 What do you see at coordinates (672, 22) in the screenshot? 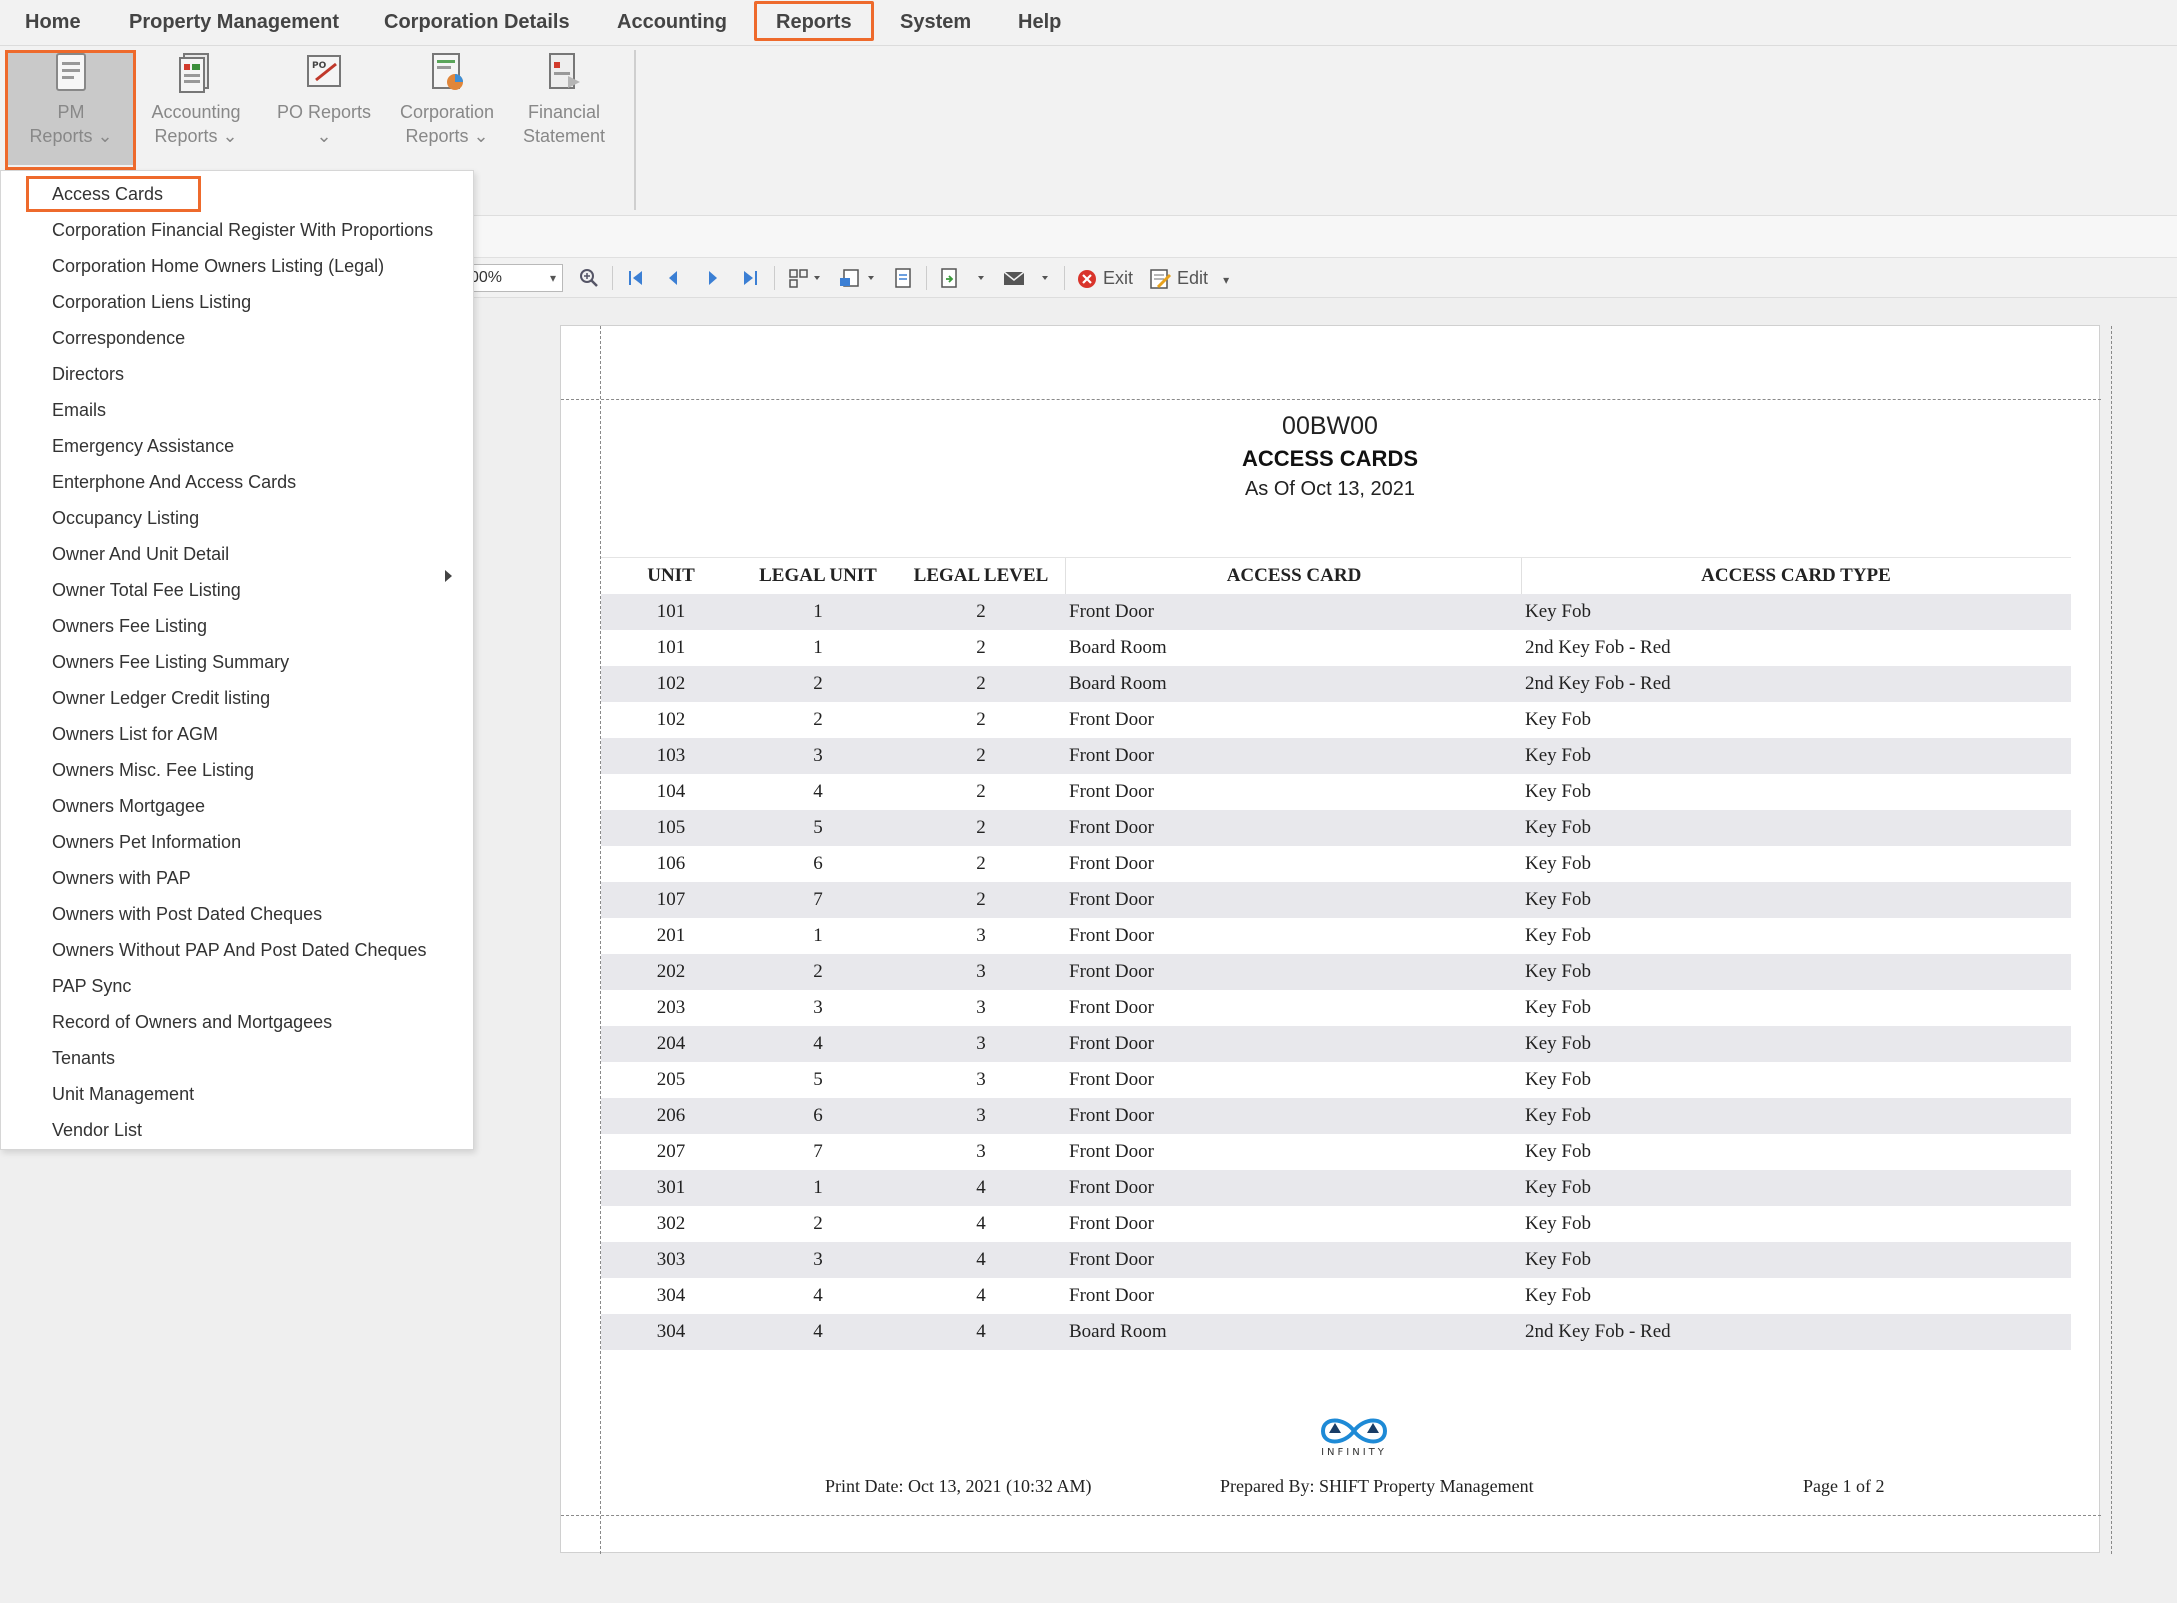
I see `menu-accounting: Accounting` at bounding box center [672, 22].